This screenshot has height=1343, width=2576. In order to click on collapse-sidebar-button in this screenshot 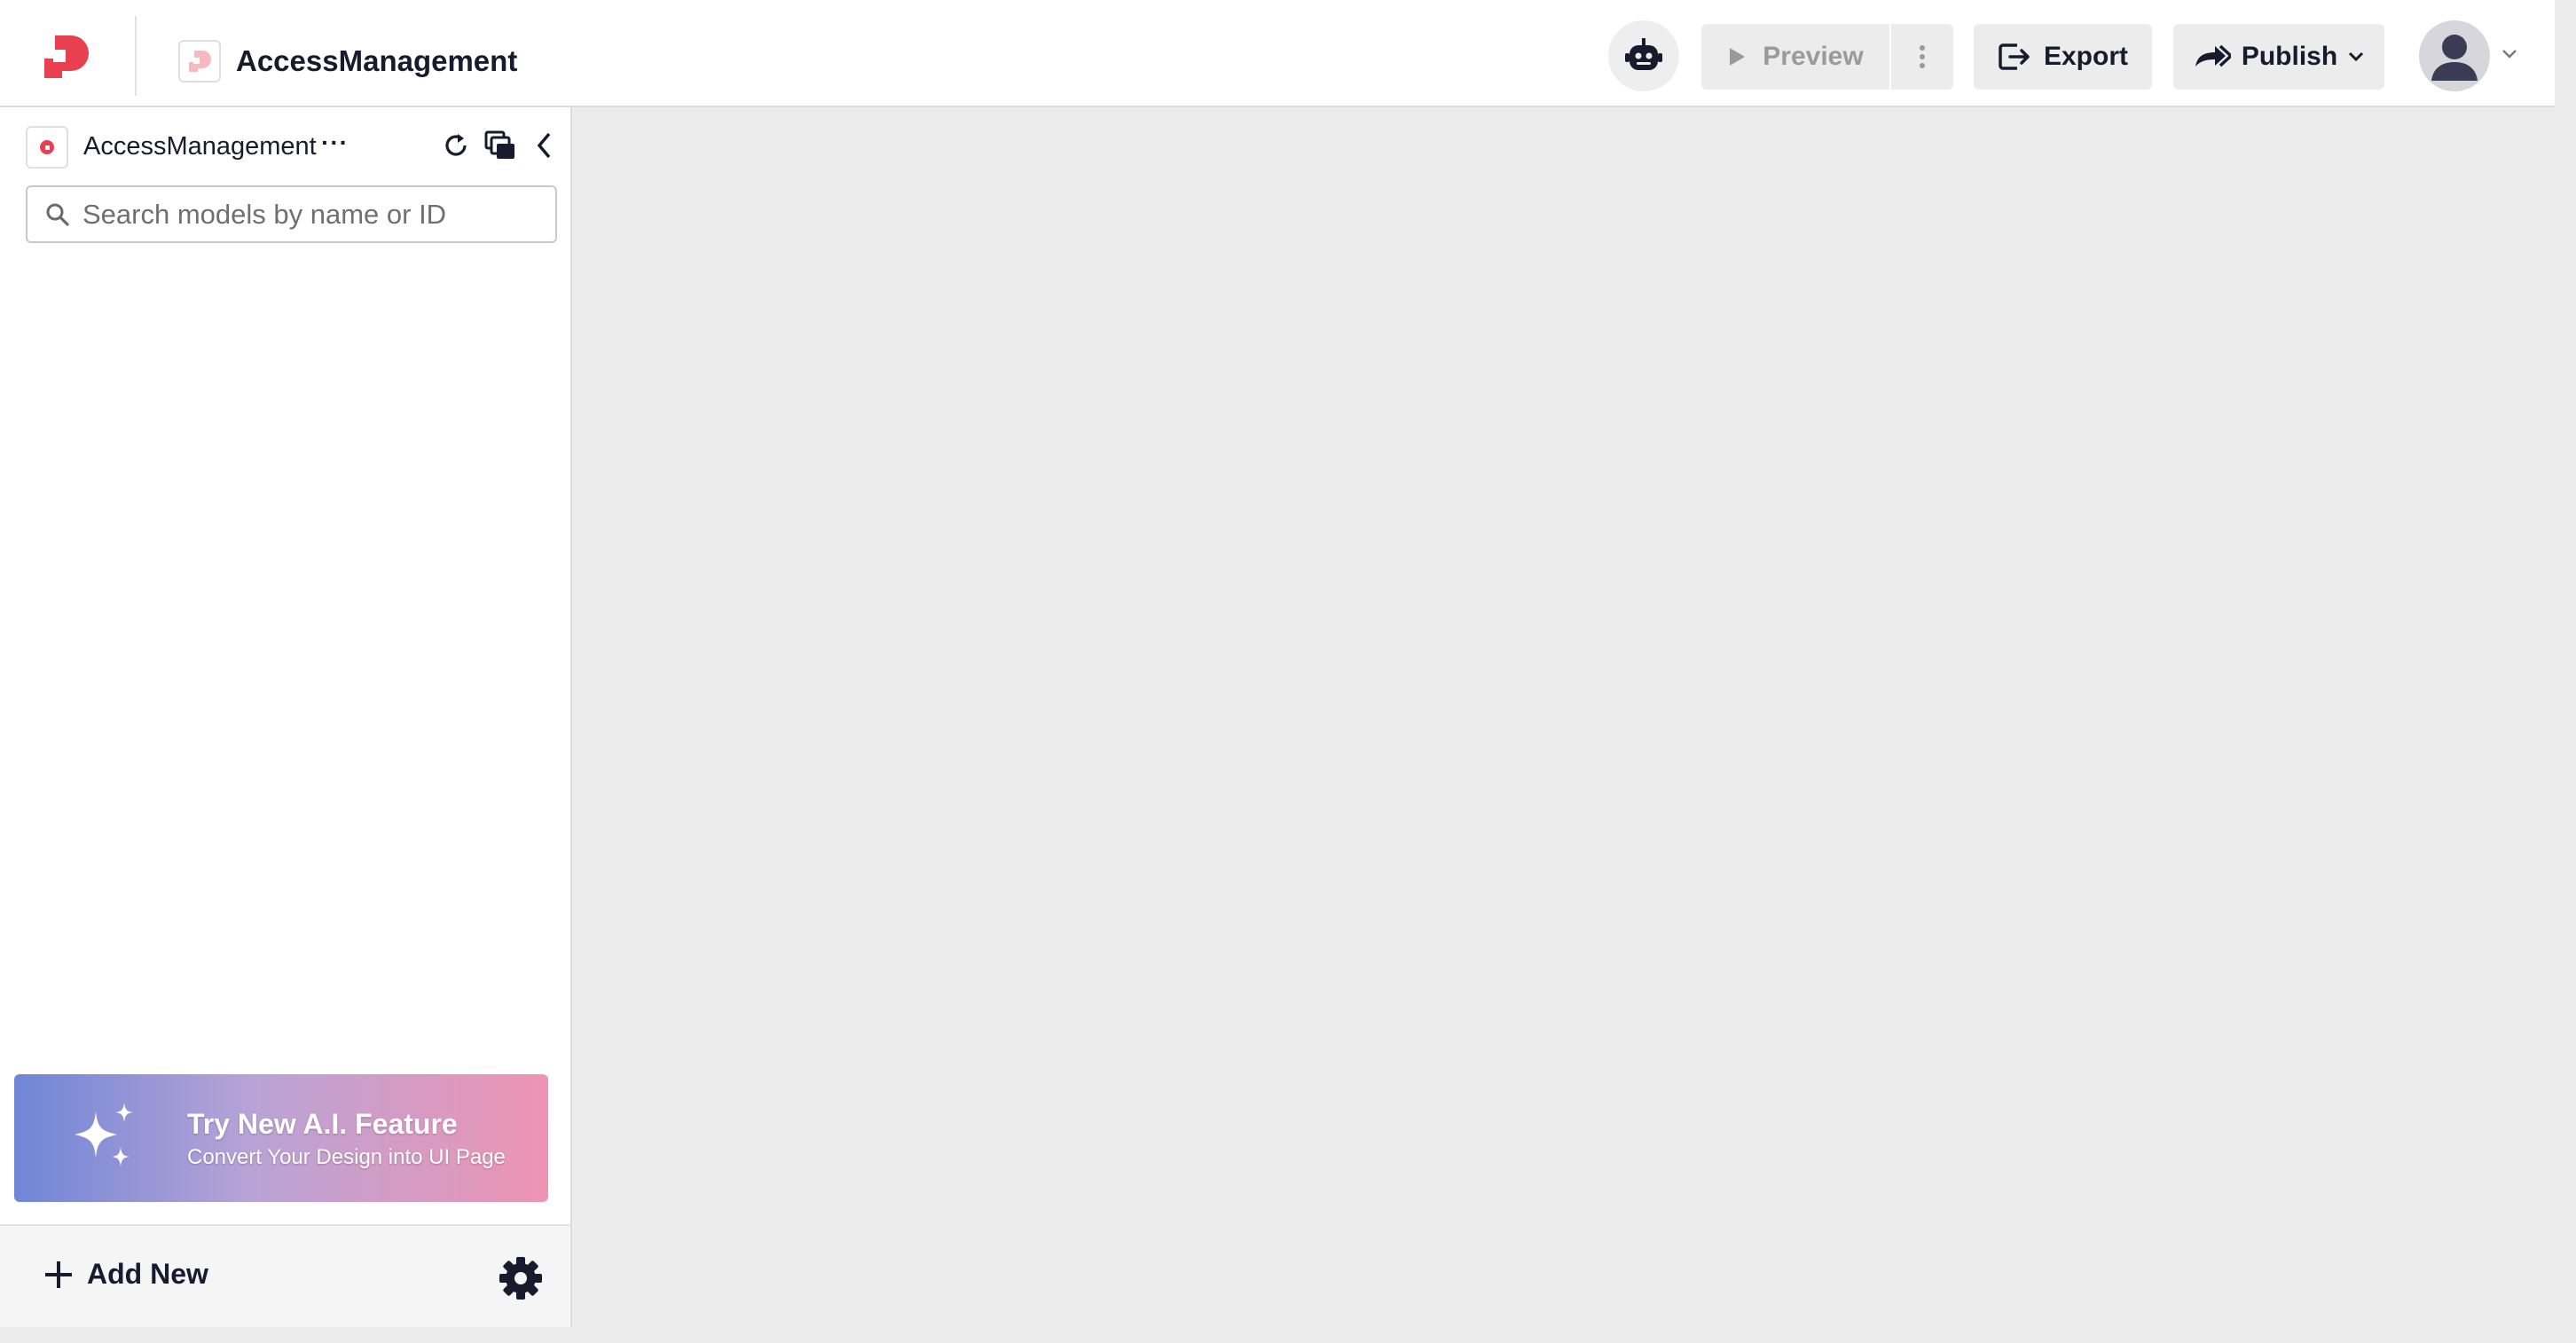, I will do `click(544, 145)`.